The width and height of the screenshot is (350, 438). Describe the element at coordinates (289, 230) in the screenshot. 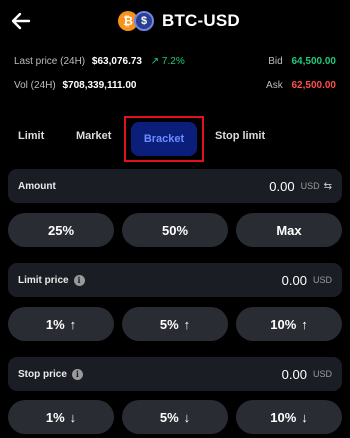

I see `preset-max-button: Max` at that location.